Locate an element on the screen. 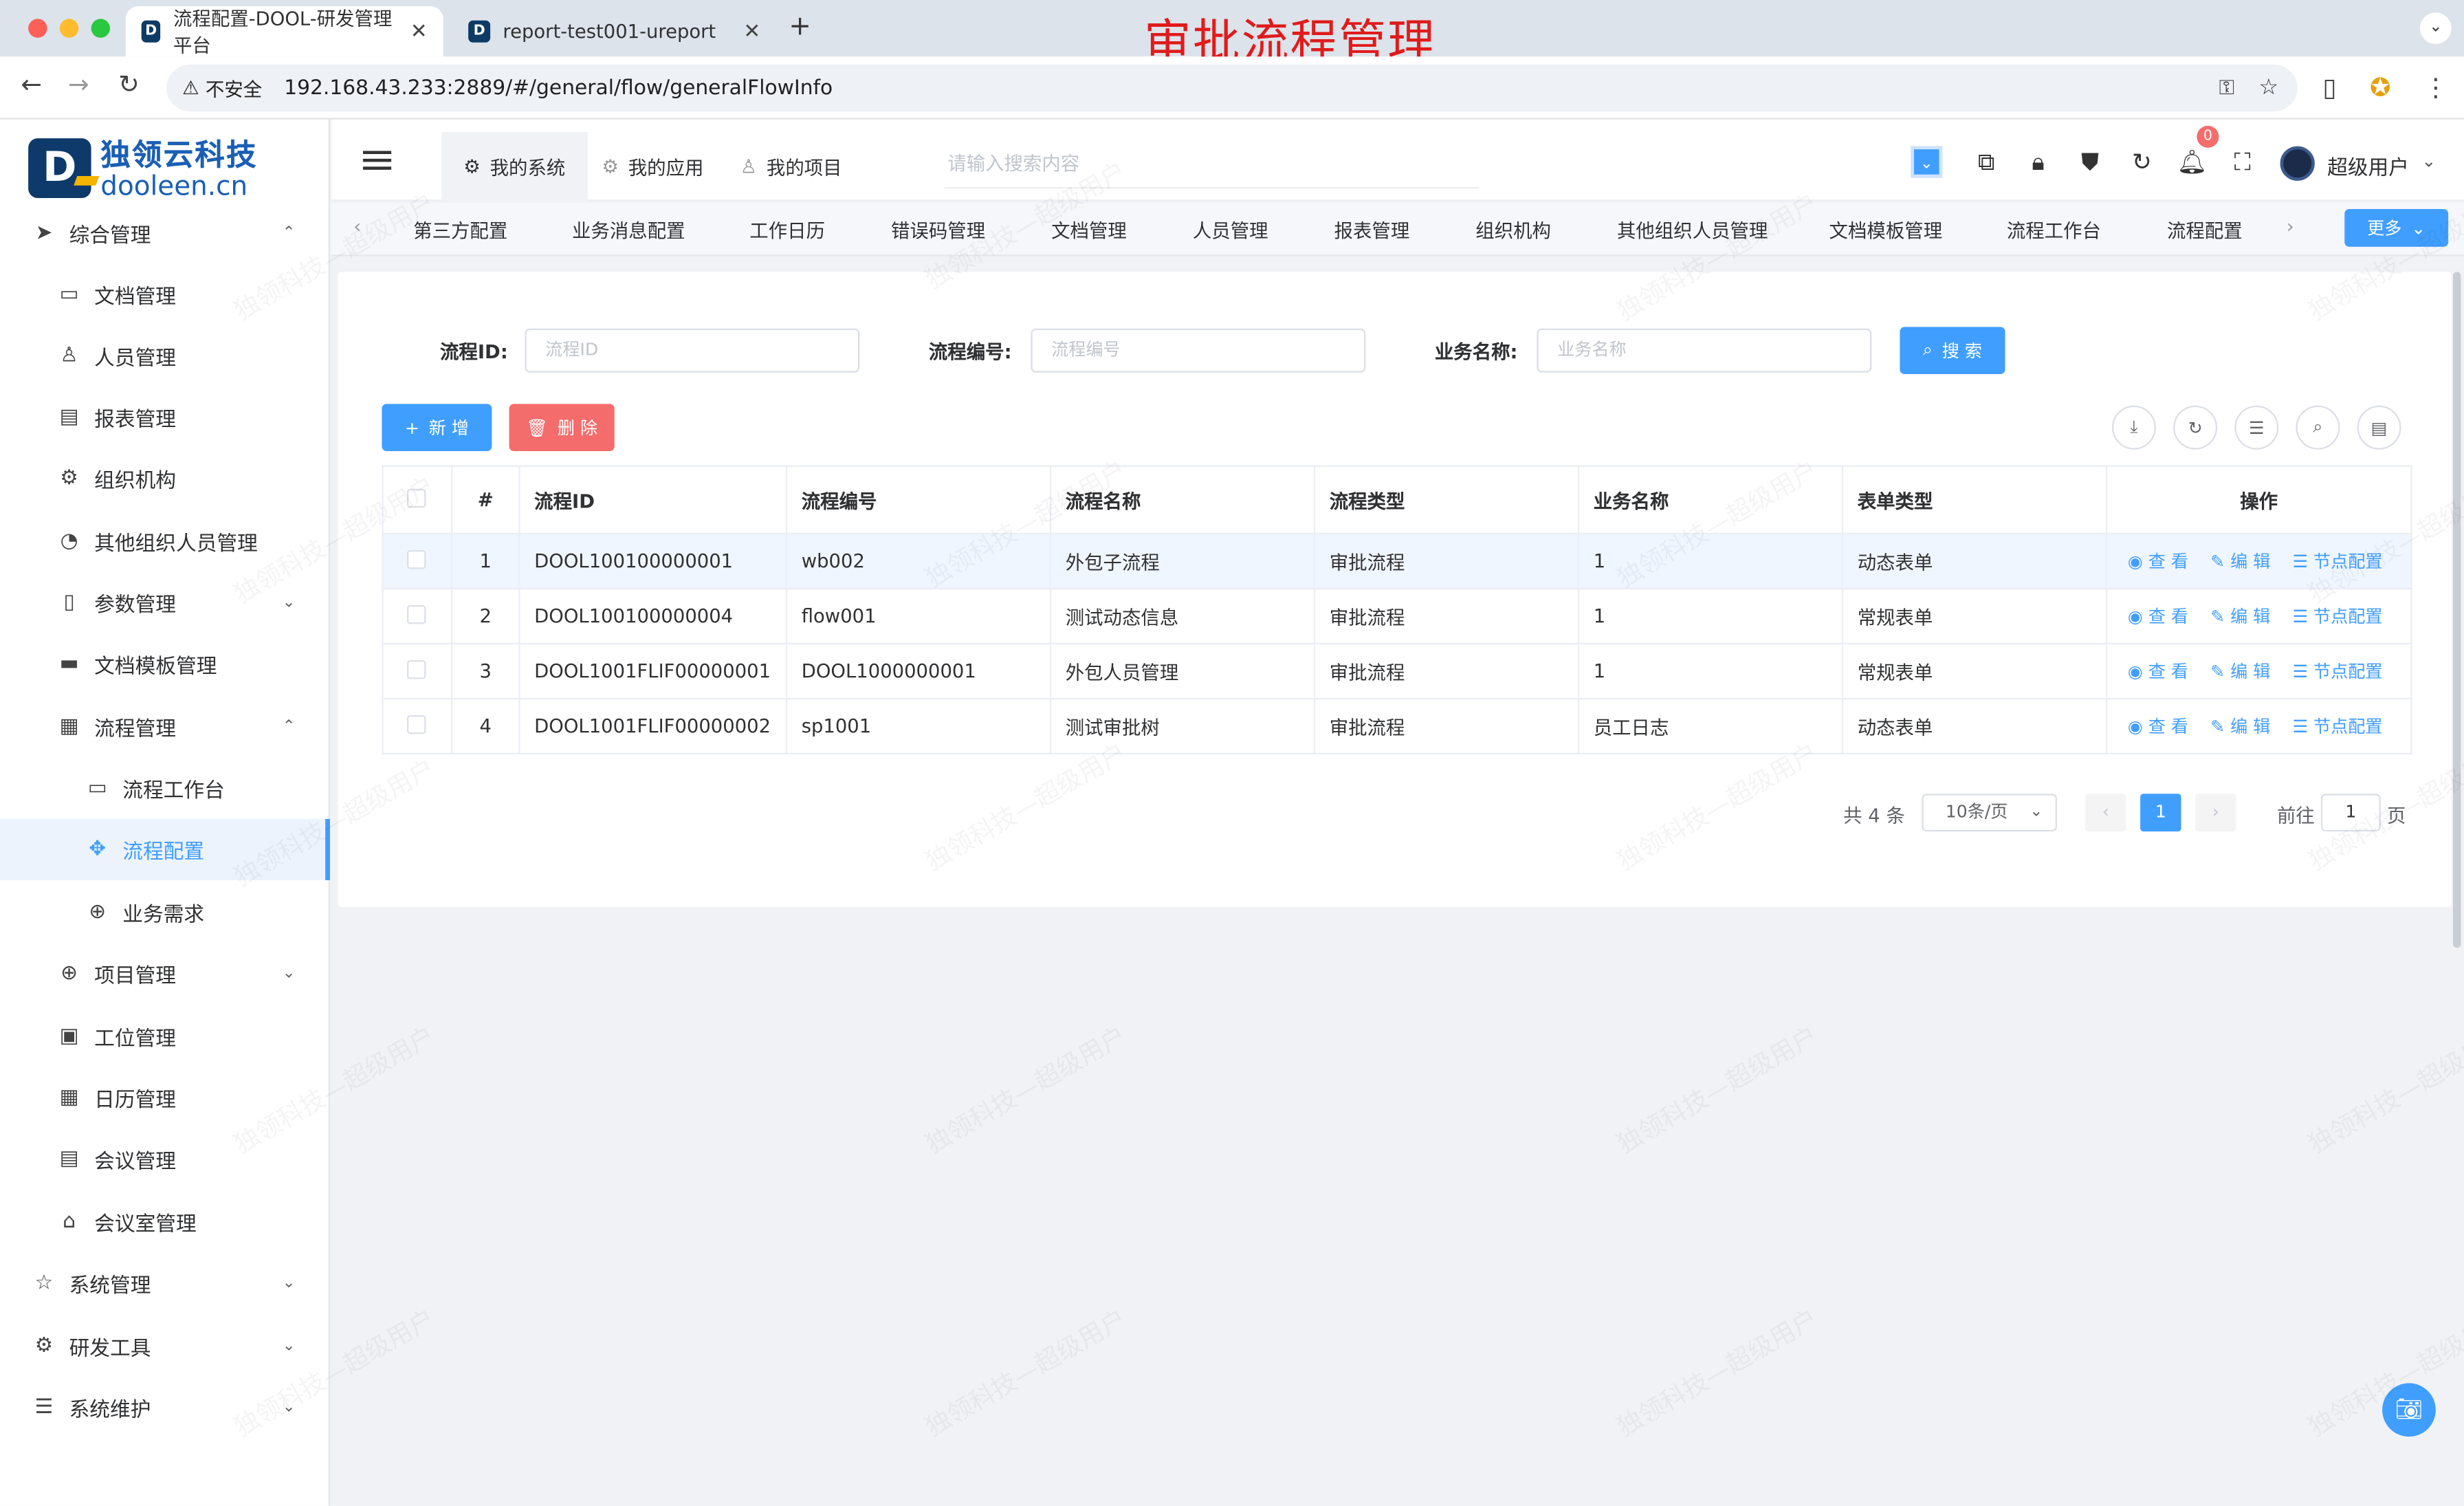 The width and height of the screenshot is (2464, 1506). browser-menu-icon: ⋮ is located at coordinates (2436, 87).